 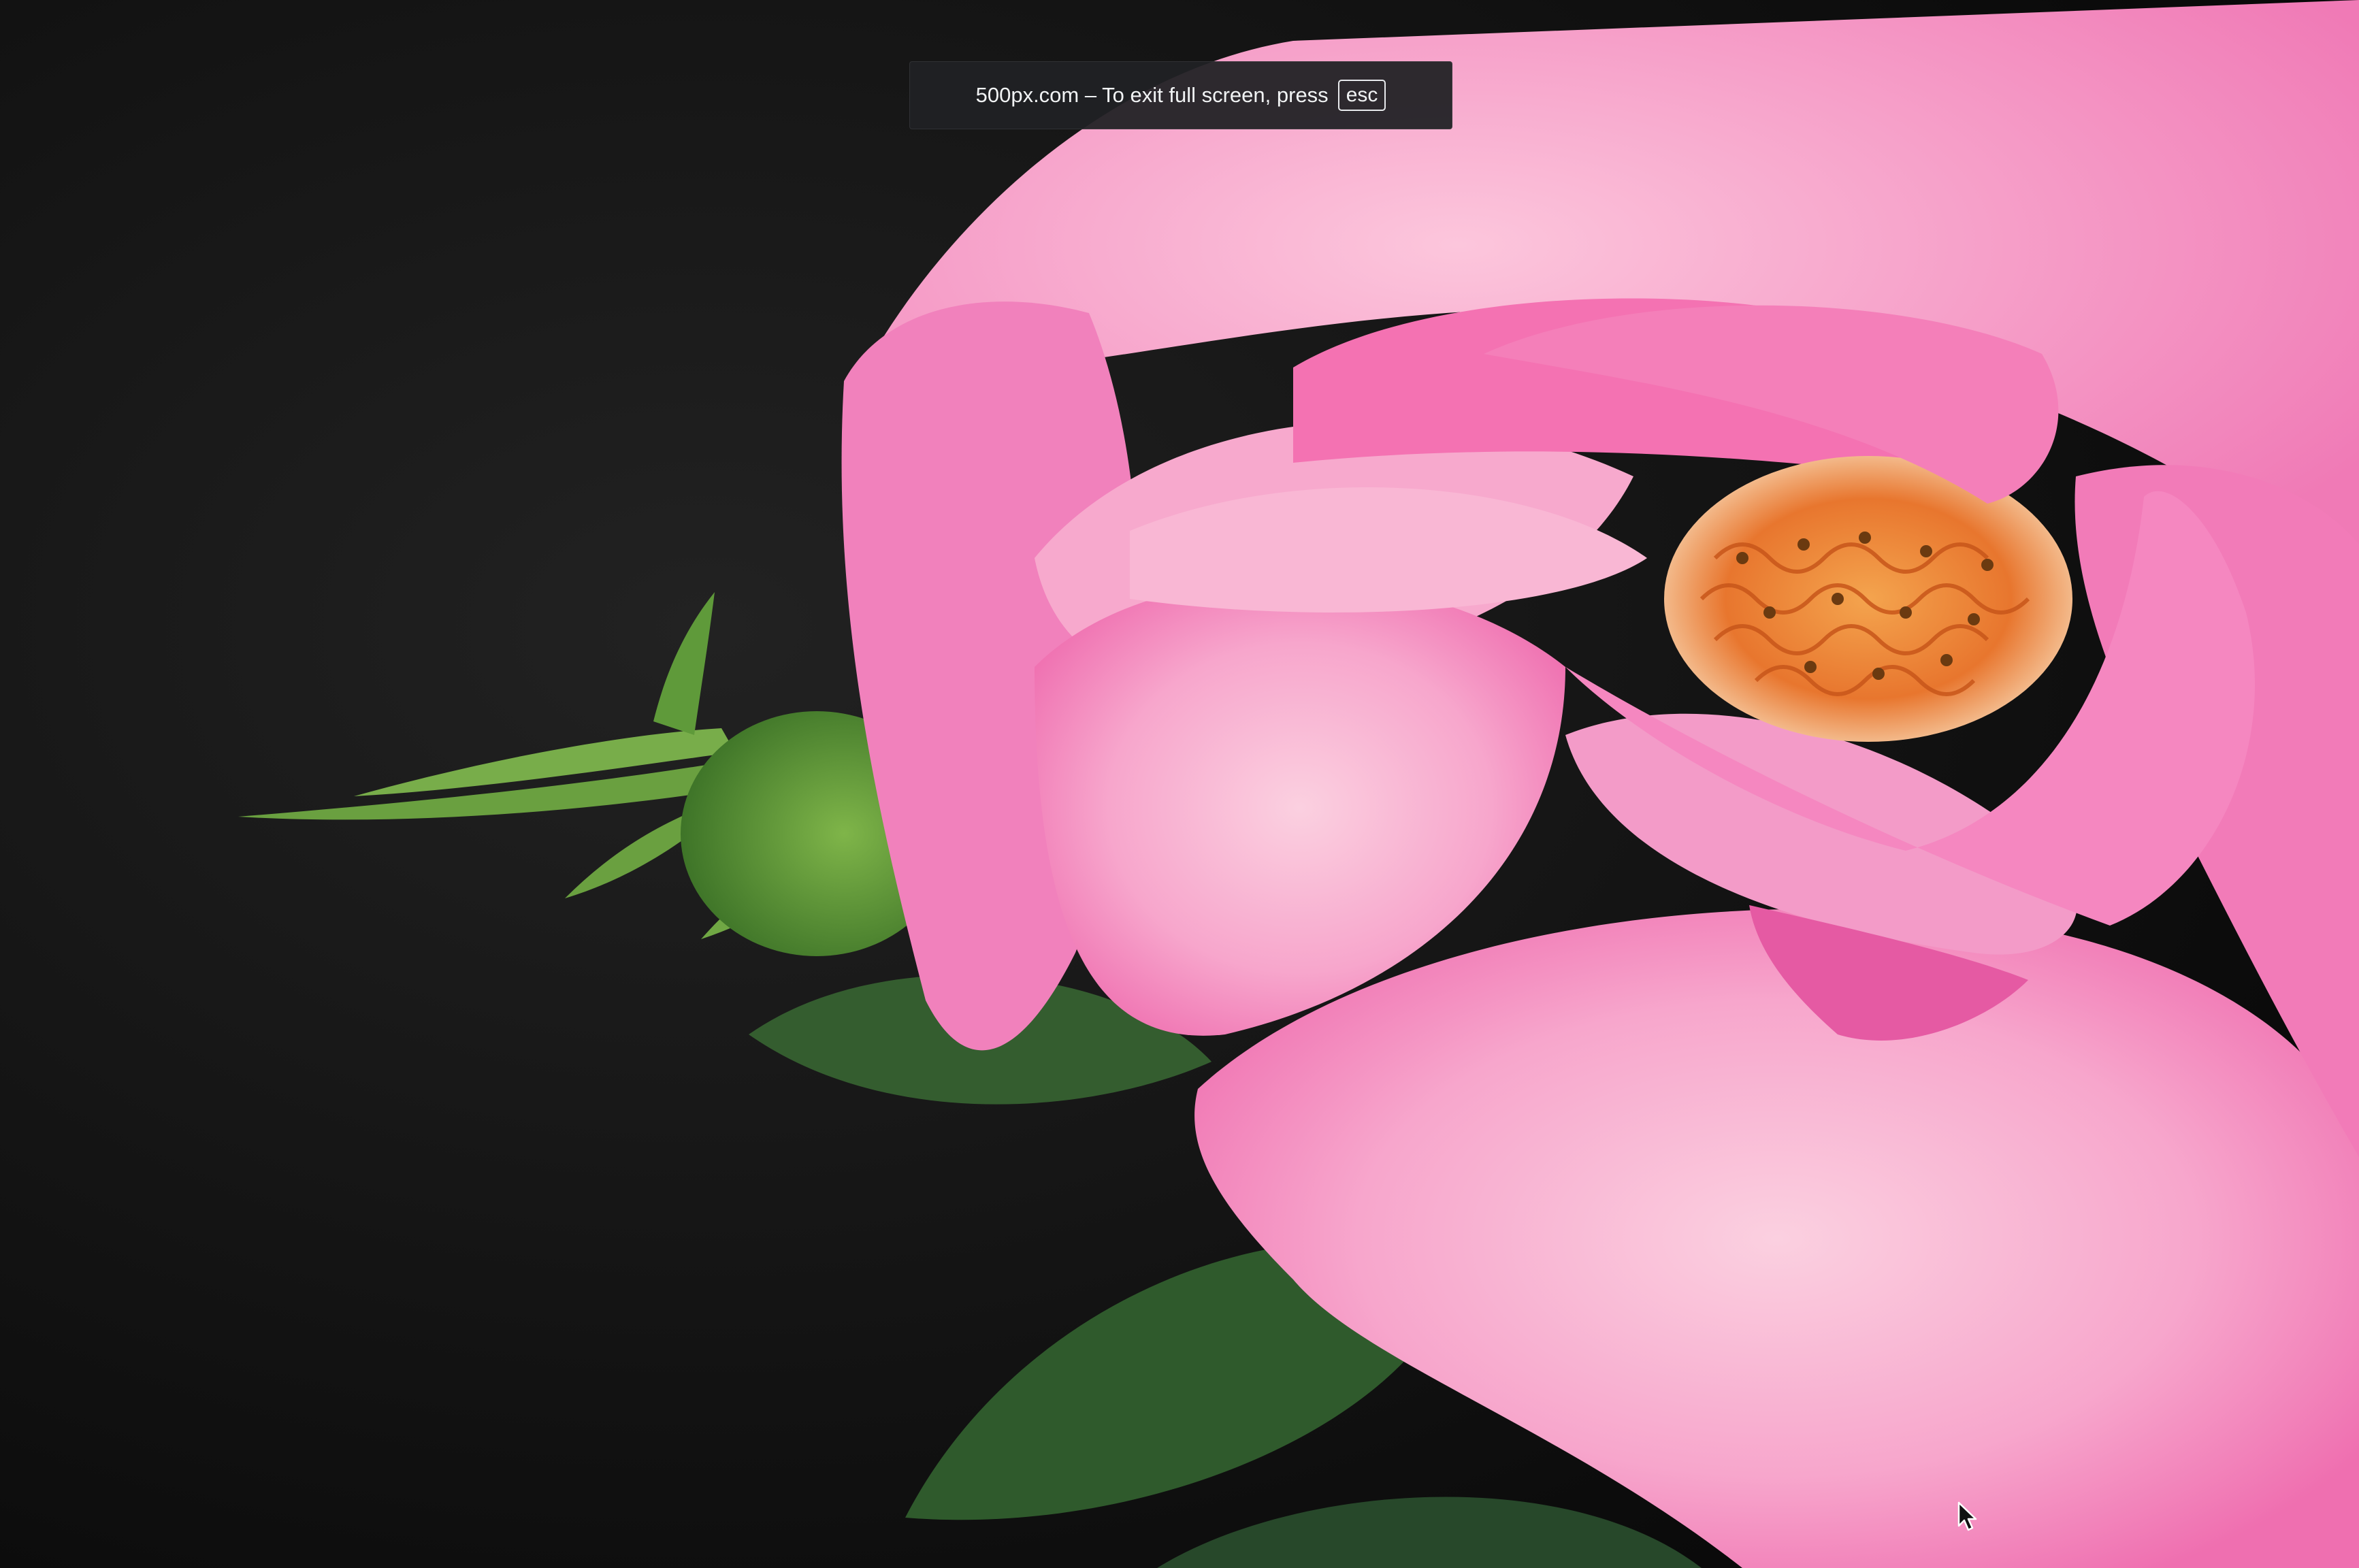 I want to click on rose-center, so click(x=1868, y=599).